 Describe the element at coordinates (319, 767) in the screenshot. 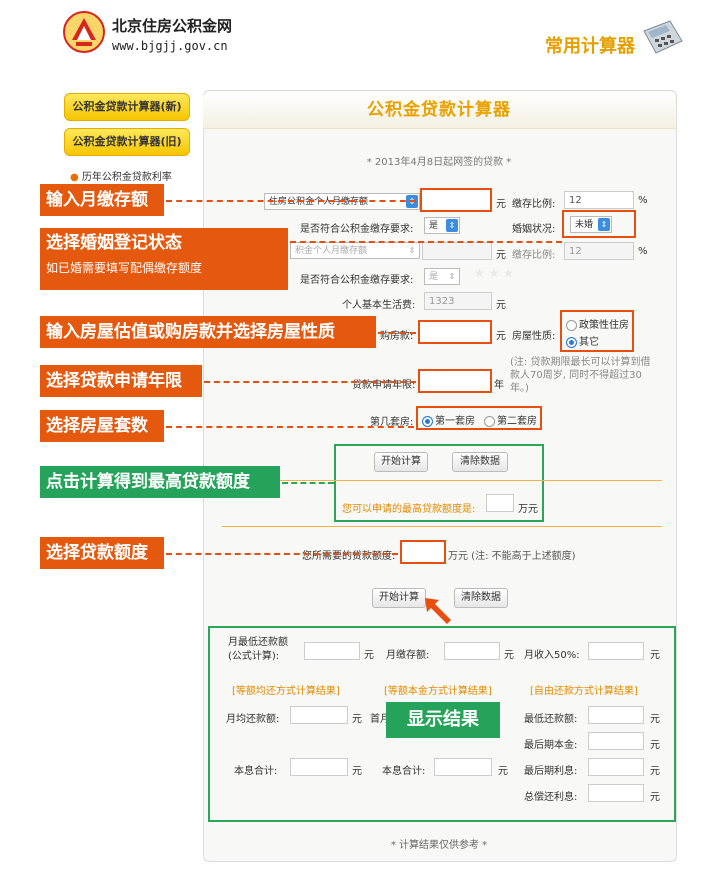

I see `total-output` at that location.